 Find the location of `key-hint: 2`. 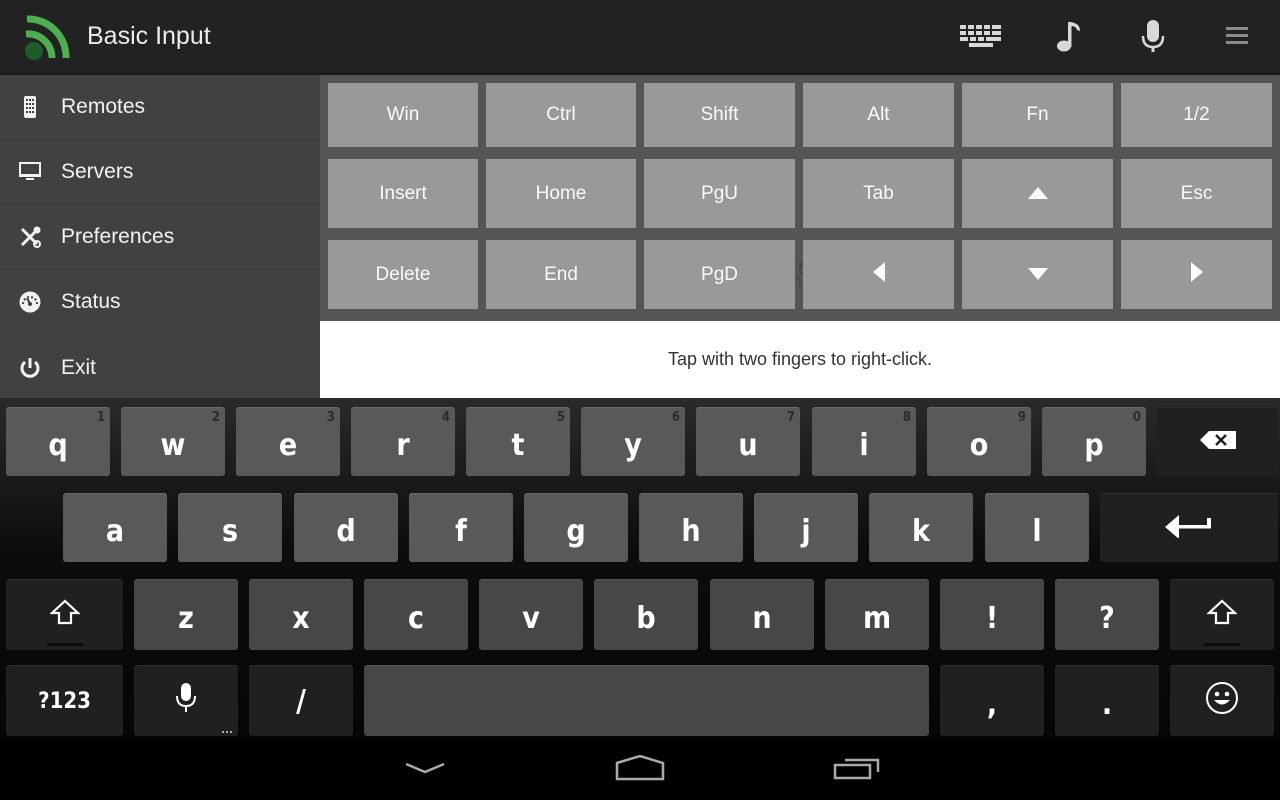

key-hint: 2 is located at coordinates (215, 417).